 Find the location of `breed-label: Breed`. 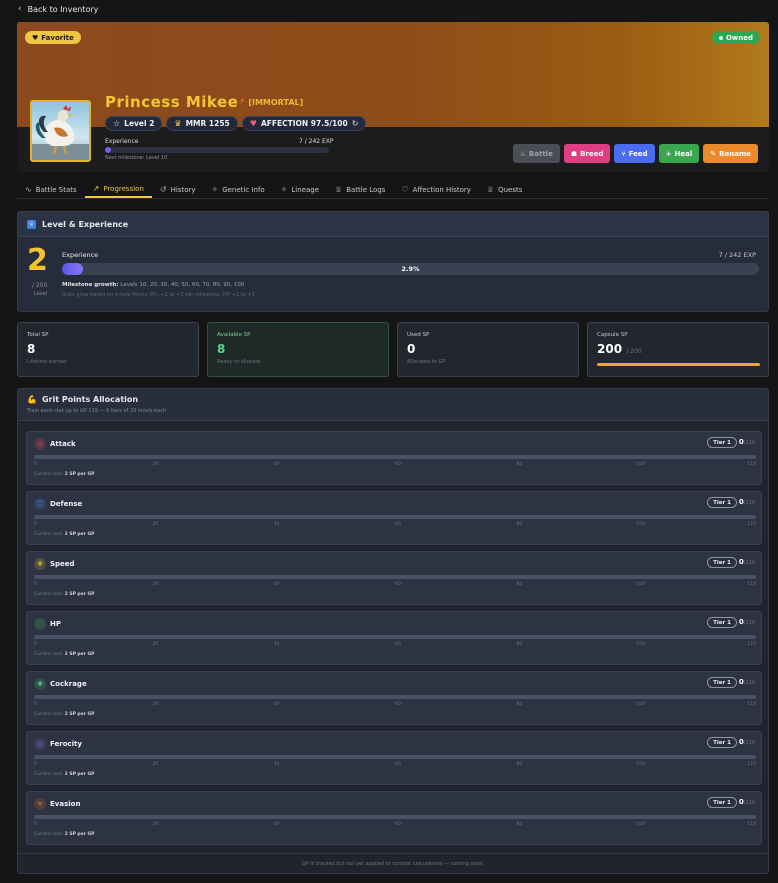

breed-label: Breed is located at coordinates (592, 153).